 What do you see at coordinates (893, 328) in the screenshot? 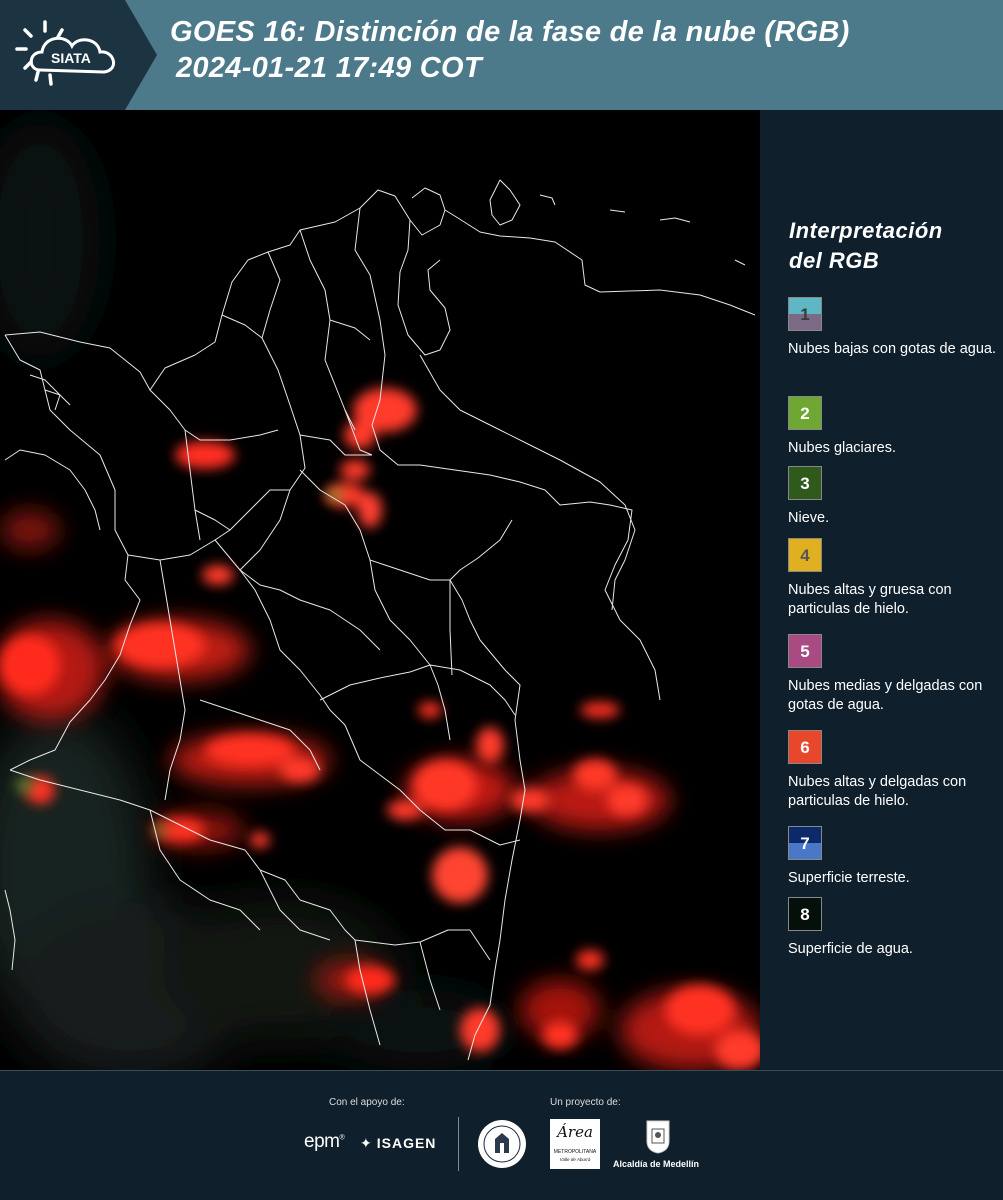
I see `legend-item-1: 1 Nubes bajas con gotas de agua.` at bounding box center [893, 328].